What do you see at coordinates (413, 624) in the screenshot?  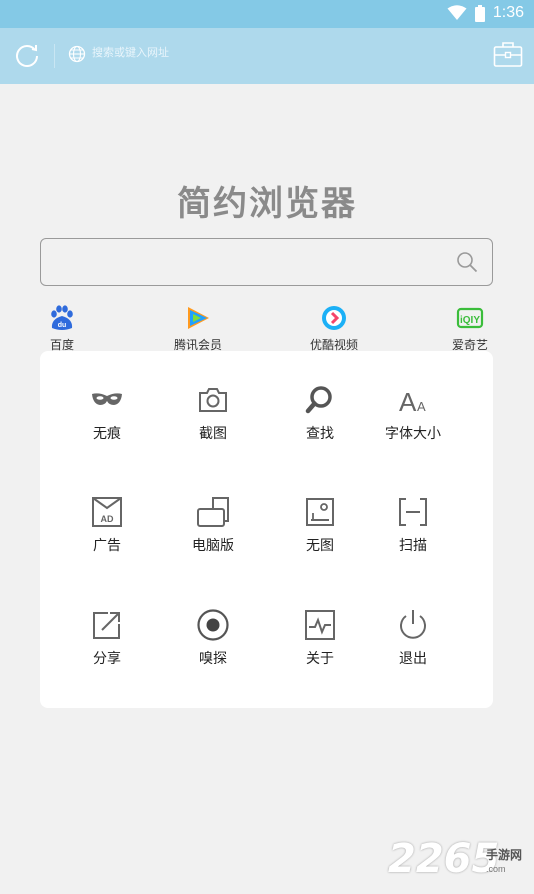 I see `power-icon` at bounding box center [413, 624].